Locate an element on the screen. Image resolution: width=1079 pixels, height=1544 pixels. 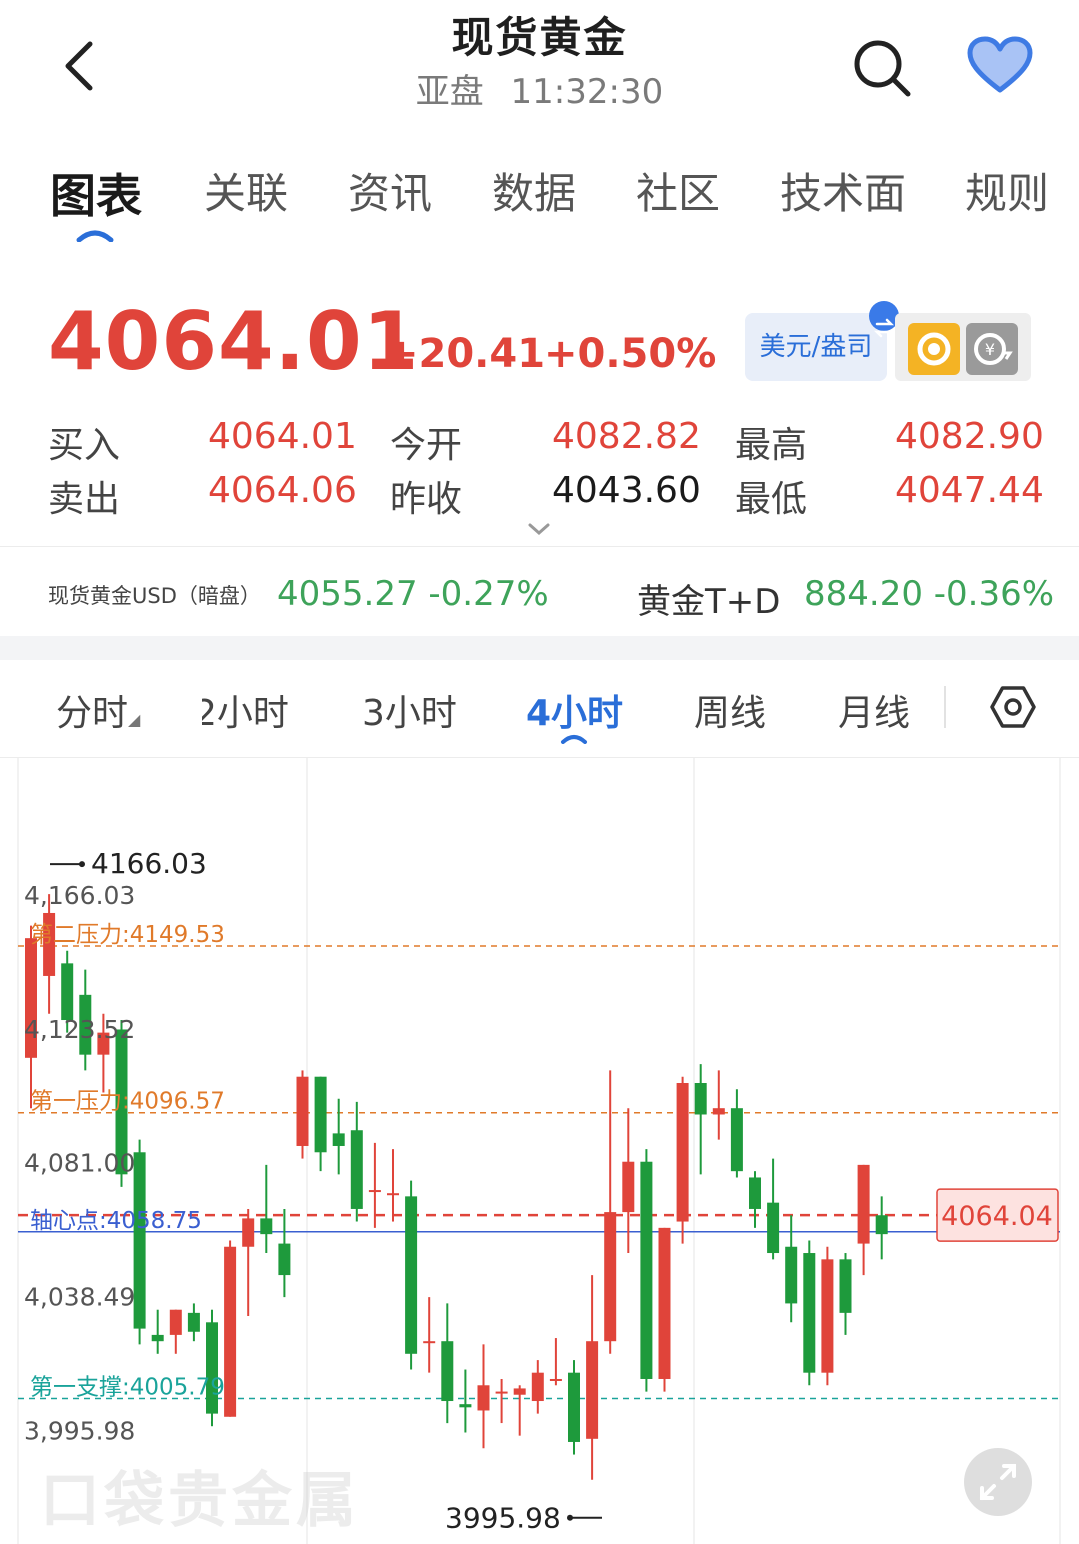
period-tab-weekly: 周线 is located at coordinates (730, 710).